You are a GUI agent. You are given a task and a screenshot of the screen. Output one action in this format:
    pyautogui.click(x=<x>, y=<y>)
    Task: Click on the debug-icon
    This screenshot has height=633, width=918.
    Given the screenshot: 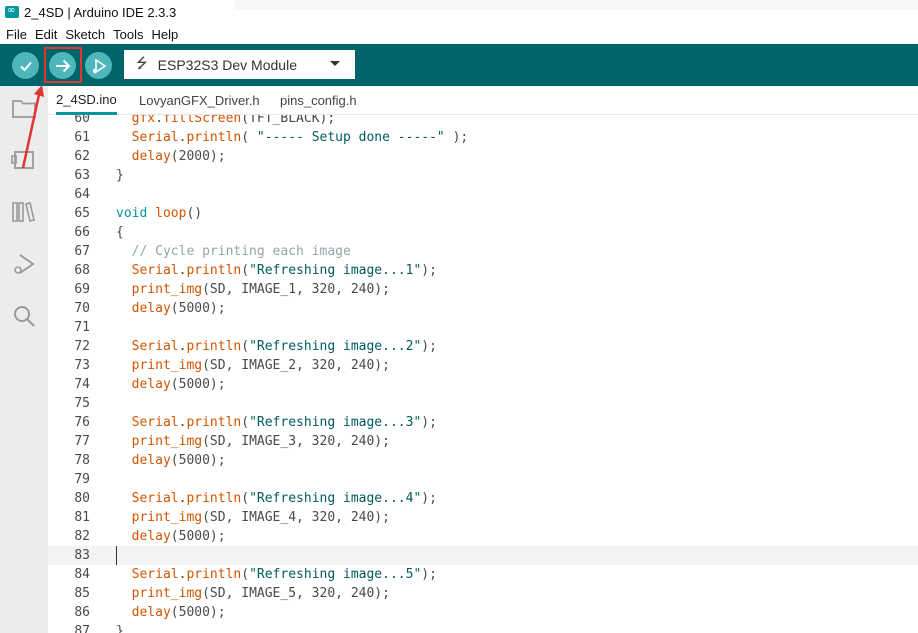 What is the action you would take?
    pyautogui.click(x=24, y=264)
    